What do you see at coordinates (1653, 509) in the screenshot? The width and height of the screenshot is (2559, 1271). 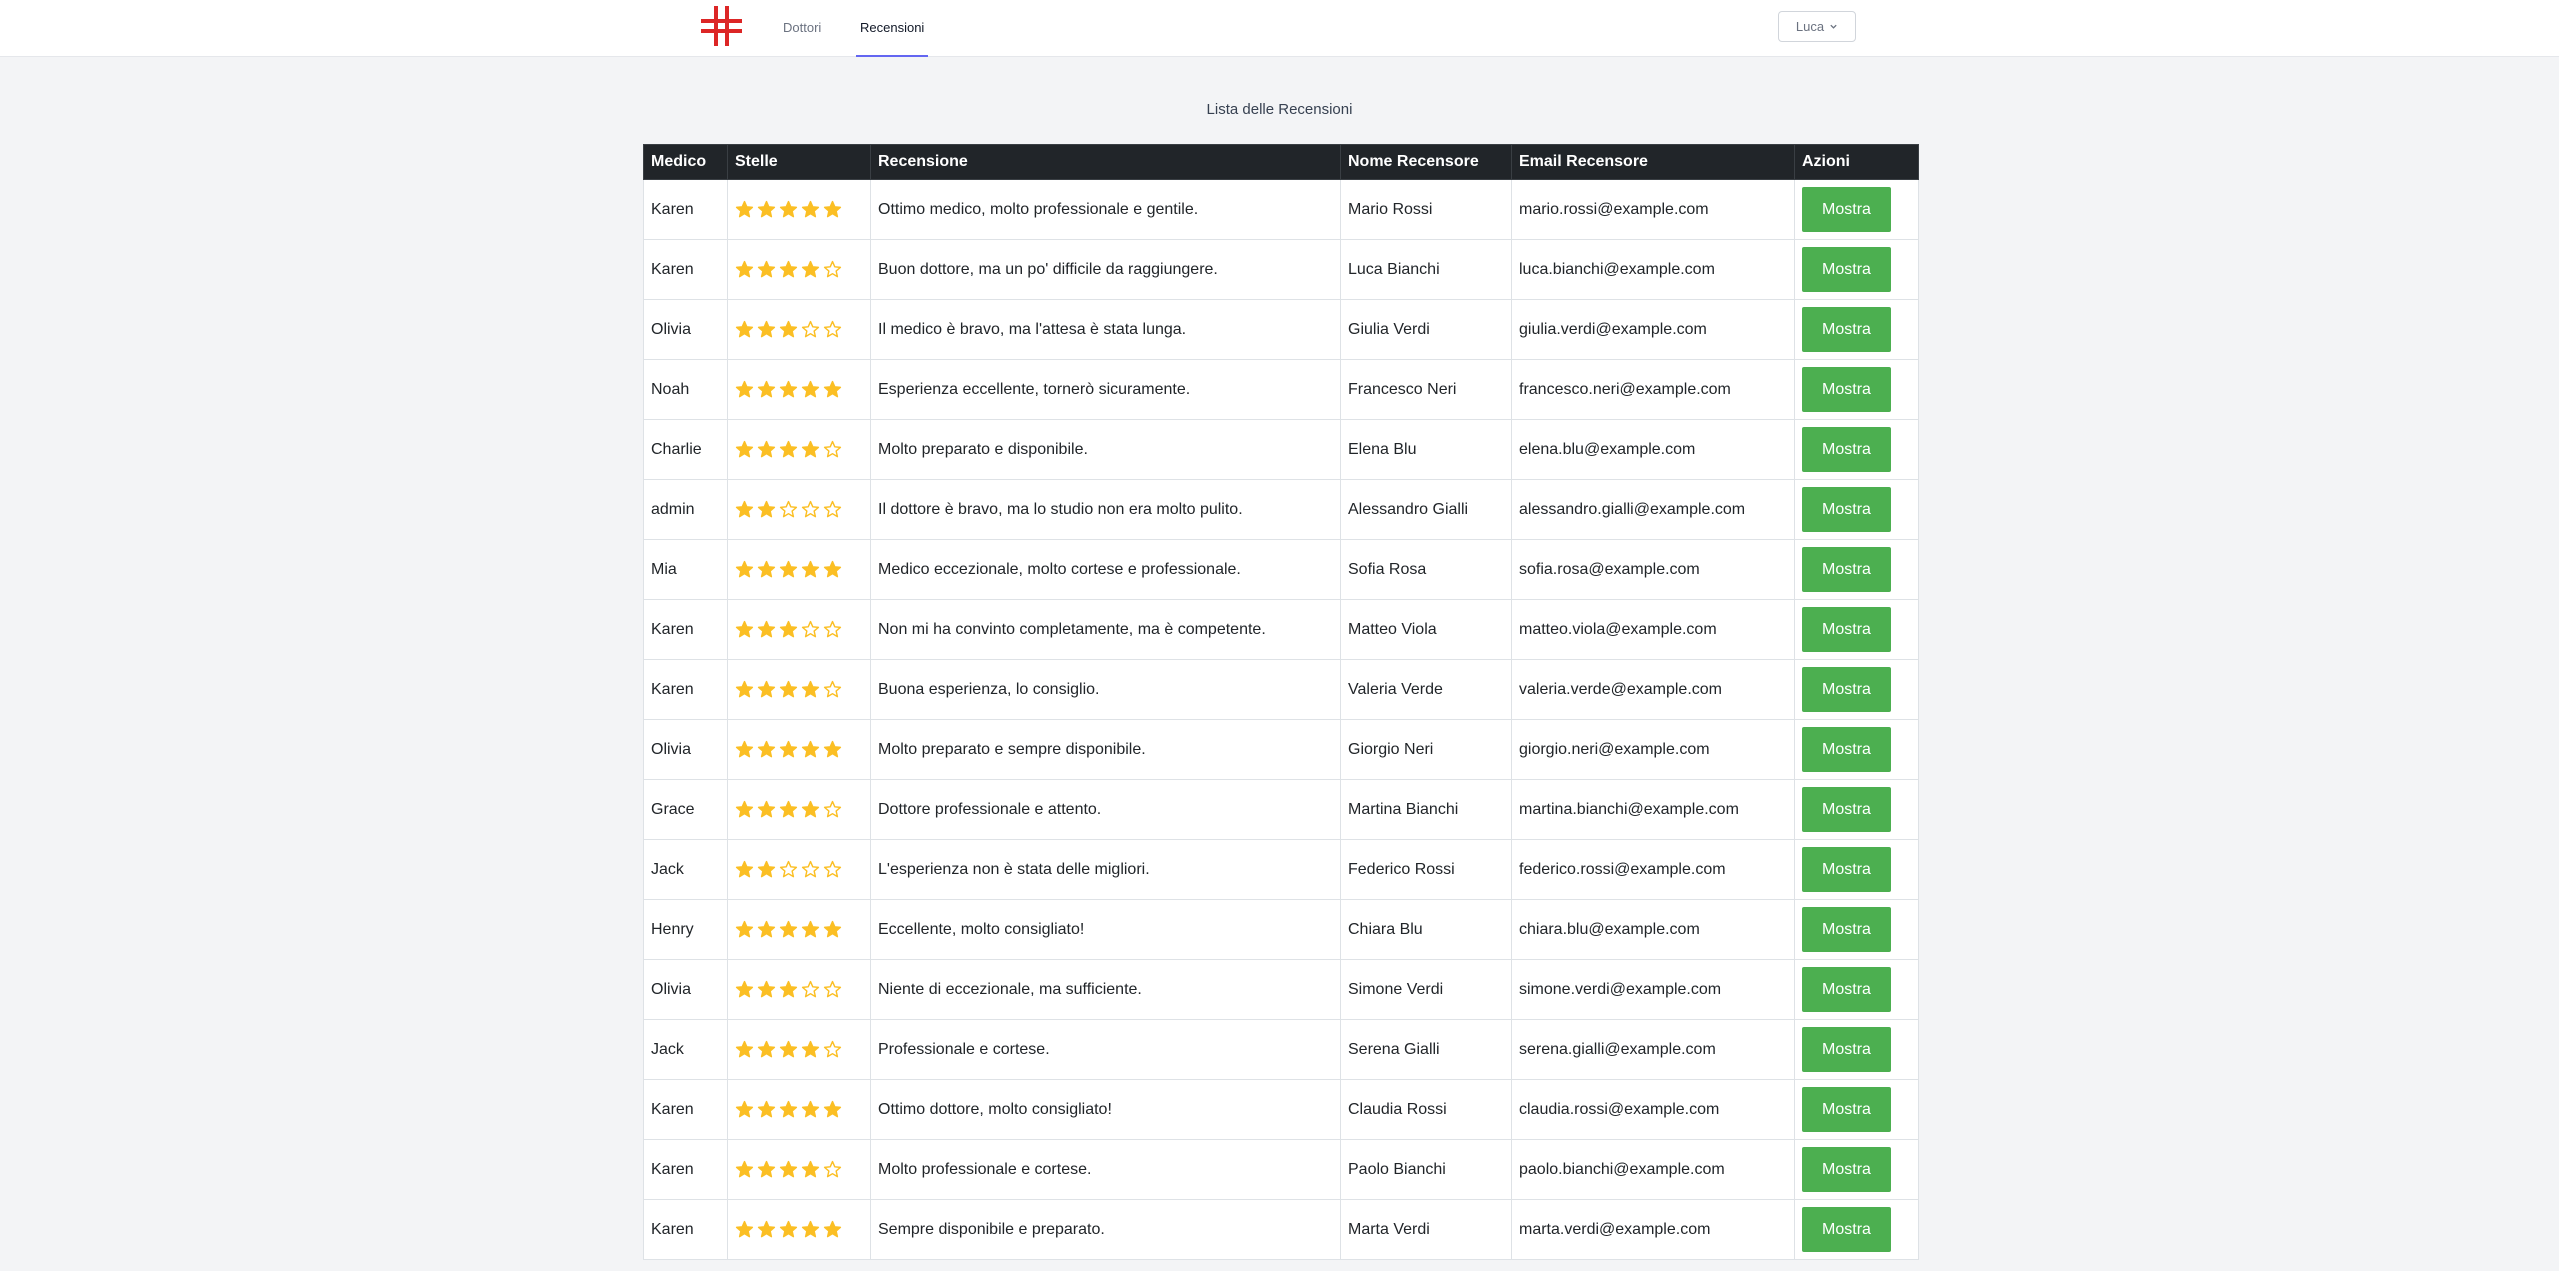 I see `cell-email-recensore: alessandro.gialli@example.com` at bounding box center [1653, 509].